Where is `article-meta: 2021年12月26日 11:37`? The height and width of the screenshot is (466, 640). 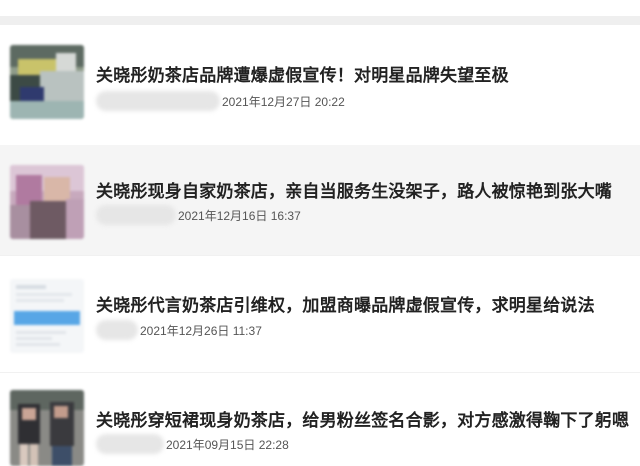 article-meta: 2021年12月26日 11:37 is located at coordinates (179, 330).